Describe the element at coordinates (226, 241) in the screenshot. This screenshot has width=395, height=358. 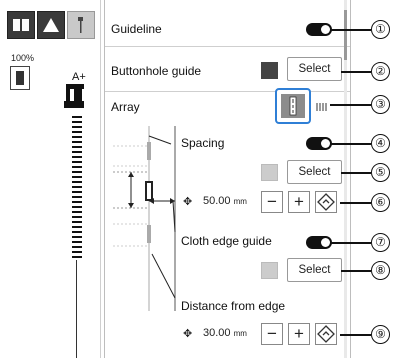
I see `cloth-edge-guide-label: Cloth edge guide` at that location.